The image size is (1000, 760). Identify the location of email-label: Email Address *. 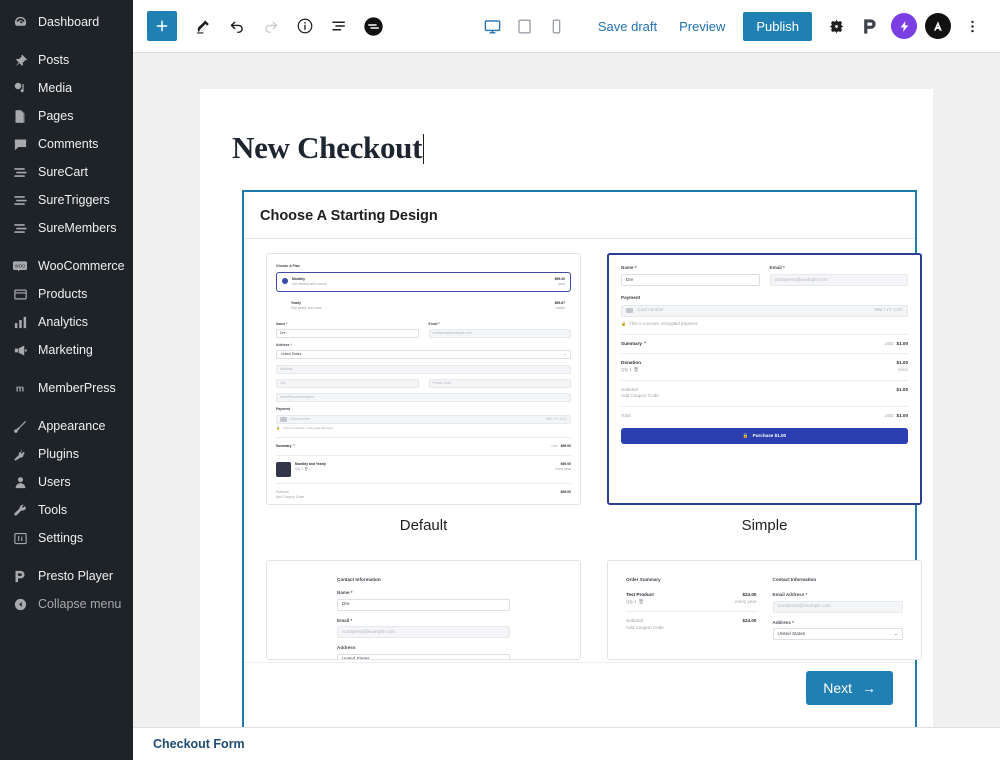
(790, 594).